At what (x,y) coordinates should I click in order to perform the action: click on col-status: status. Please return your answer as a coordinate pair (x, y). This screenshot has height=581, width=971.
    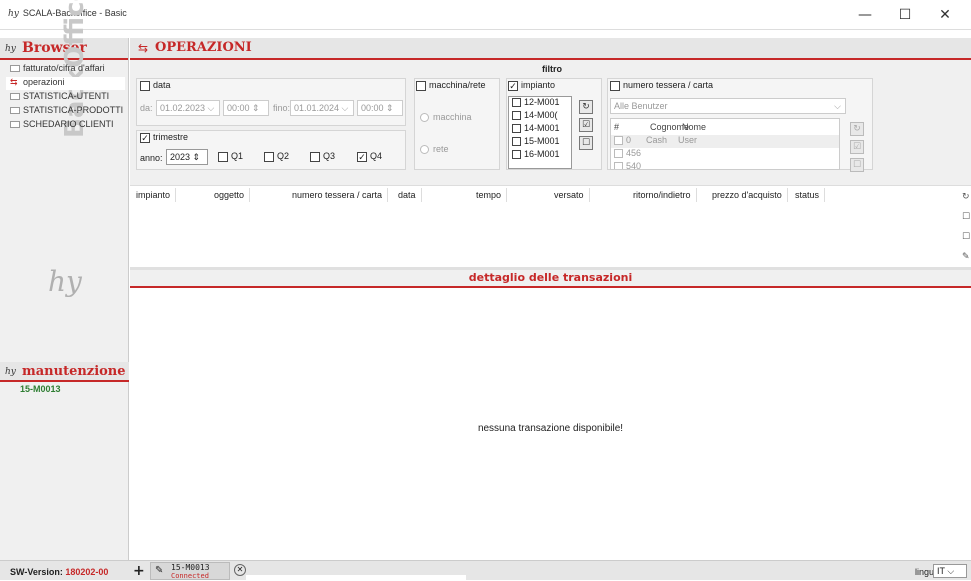
    Looking at the image, I should click on (810, 195).